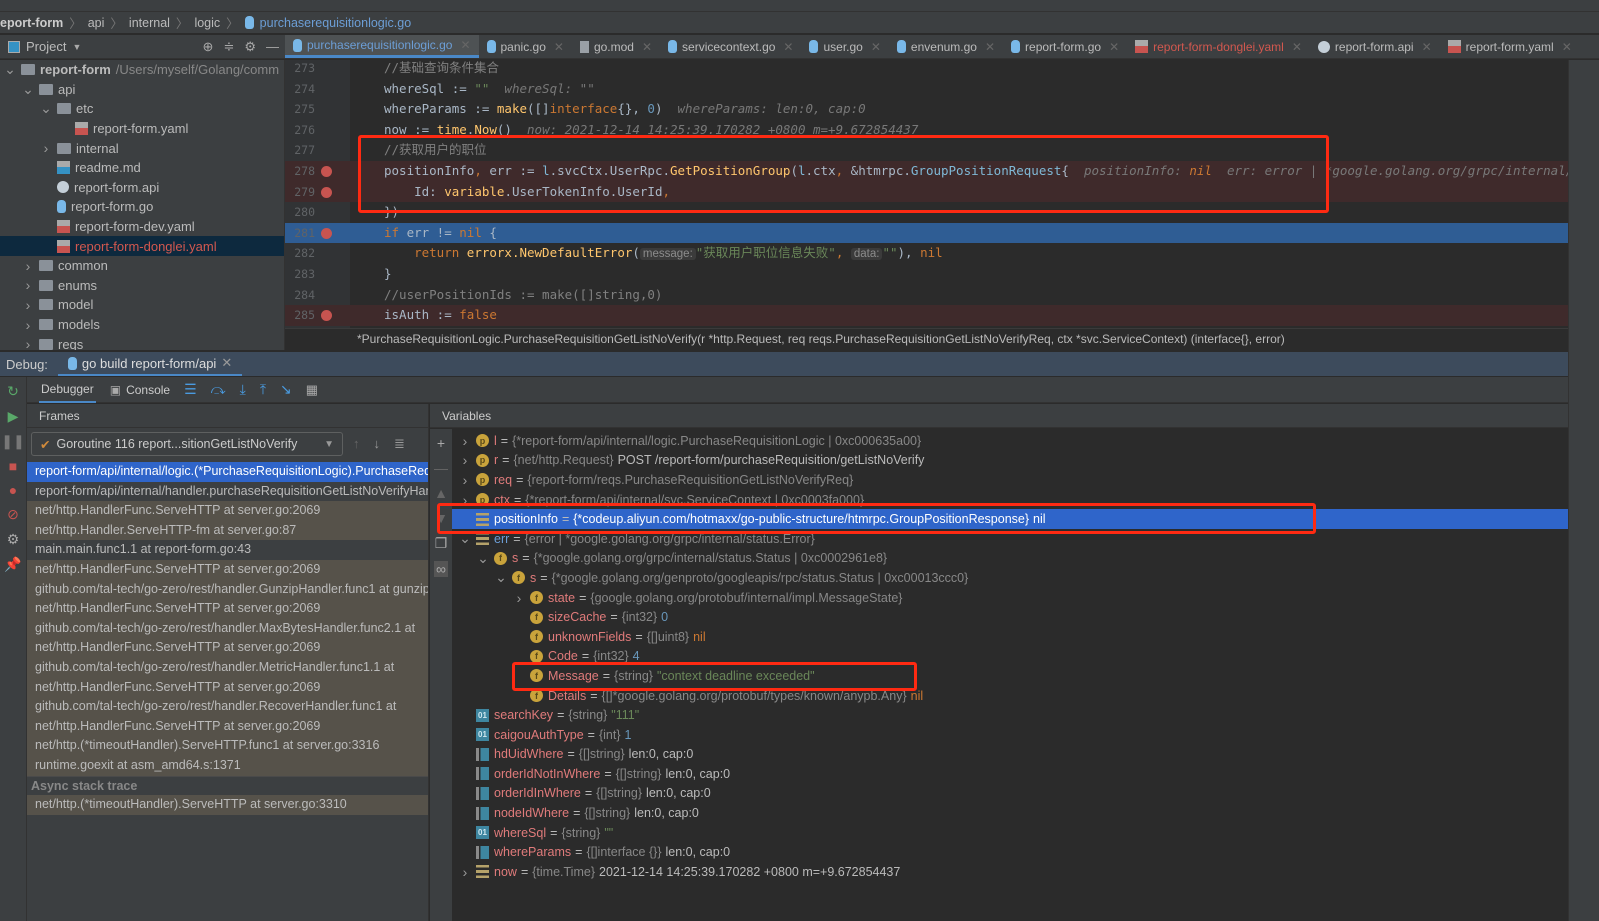 The image size is (1599, 921). I want to click on locate-icon: ⊕, so click(208, 47).